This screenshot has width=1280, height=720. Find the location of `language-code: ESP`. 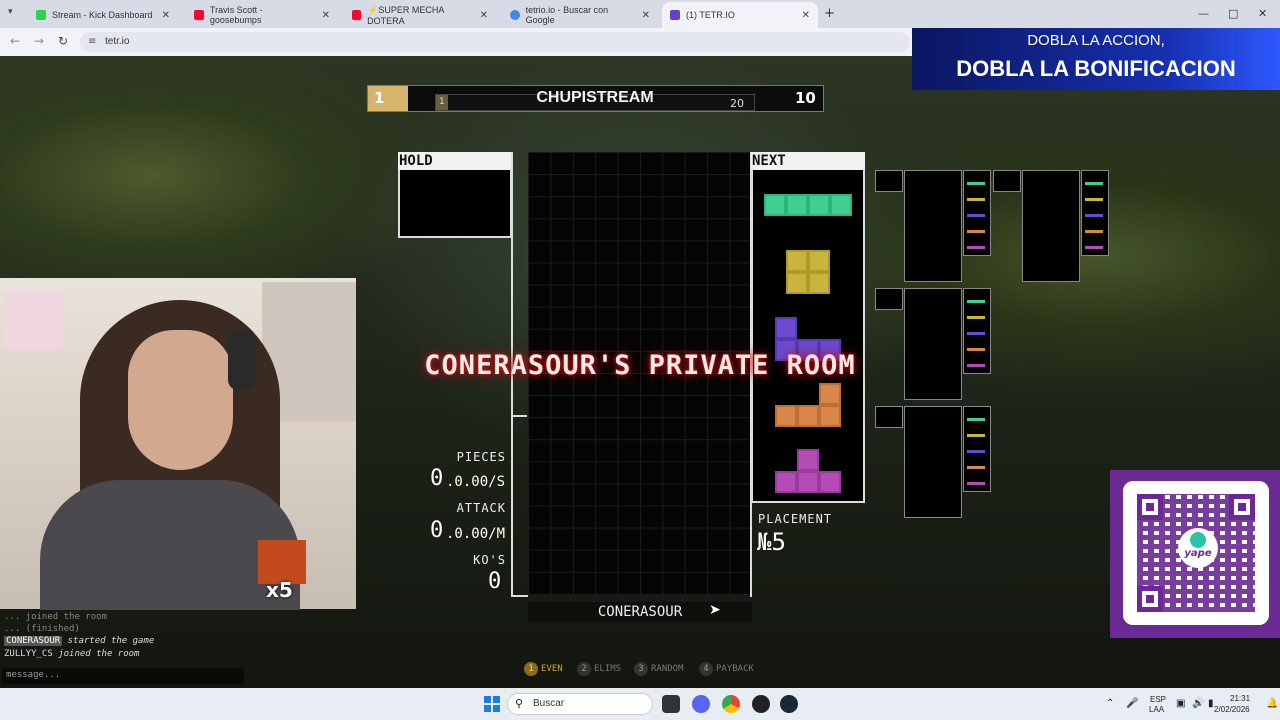

language-code: ESP is located at coordinates (1158, 699).